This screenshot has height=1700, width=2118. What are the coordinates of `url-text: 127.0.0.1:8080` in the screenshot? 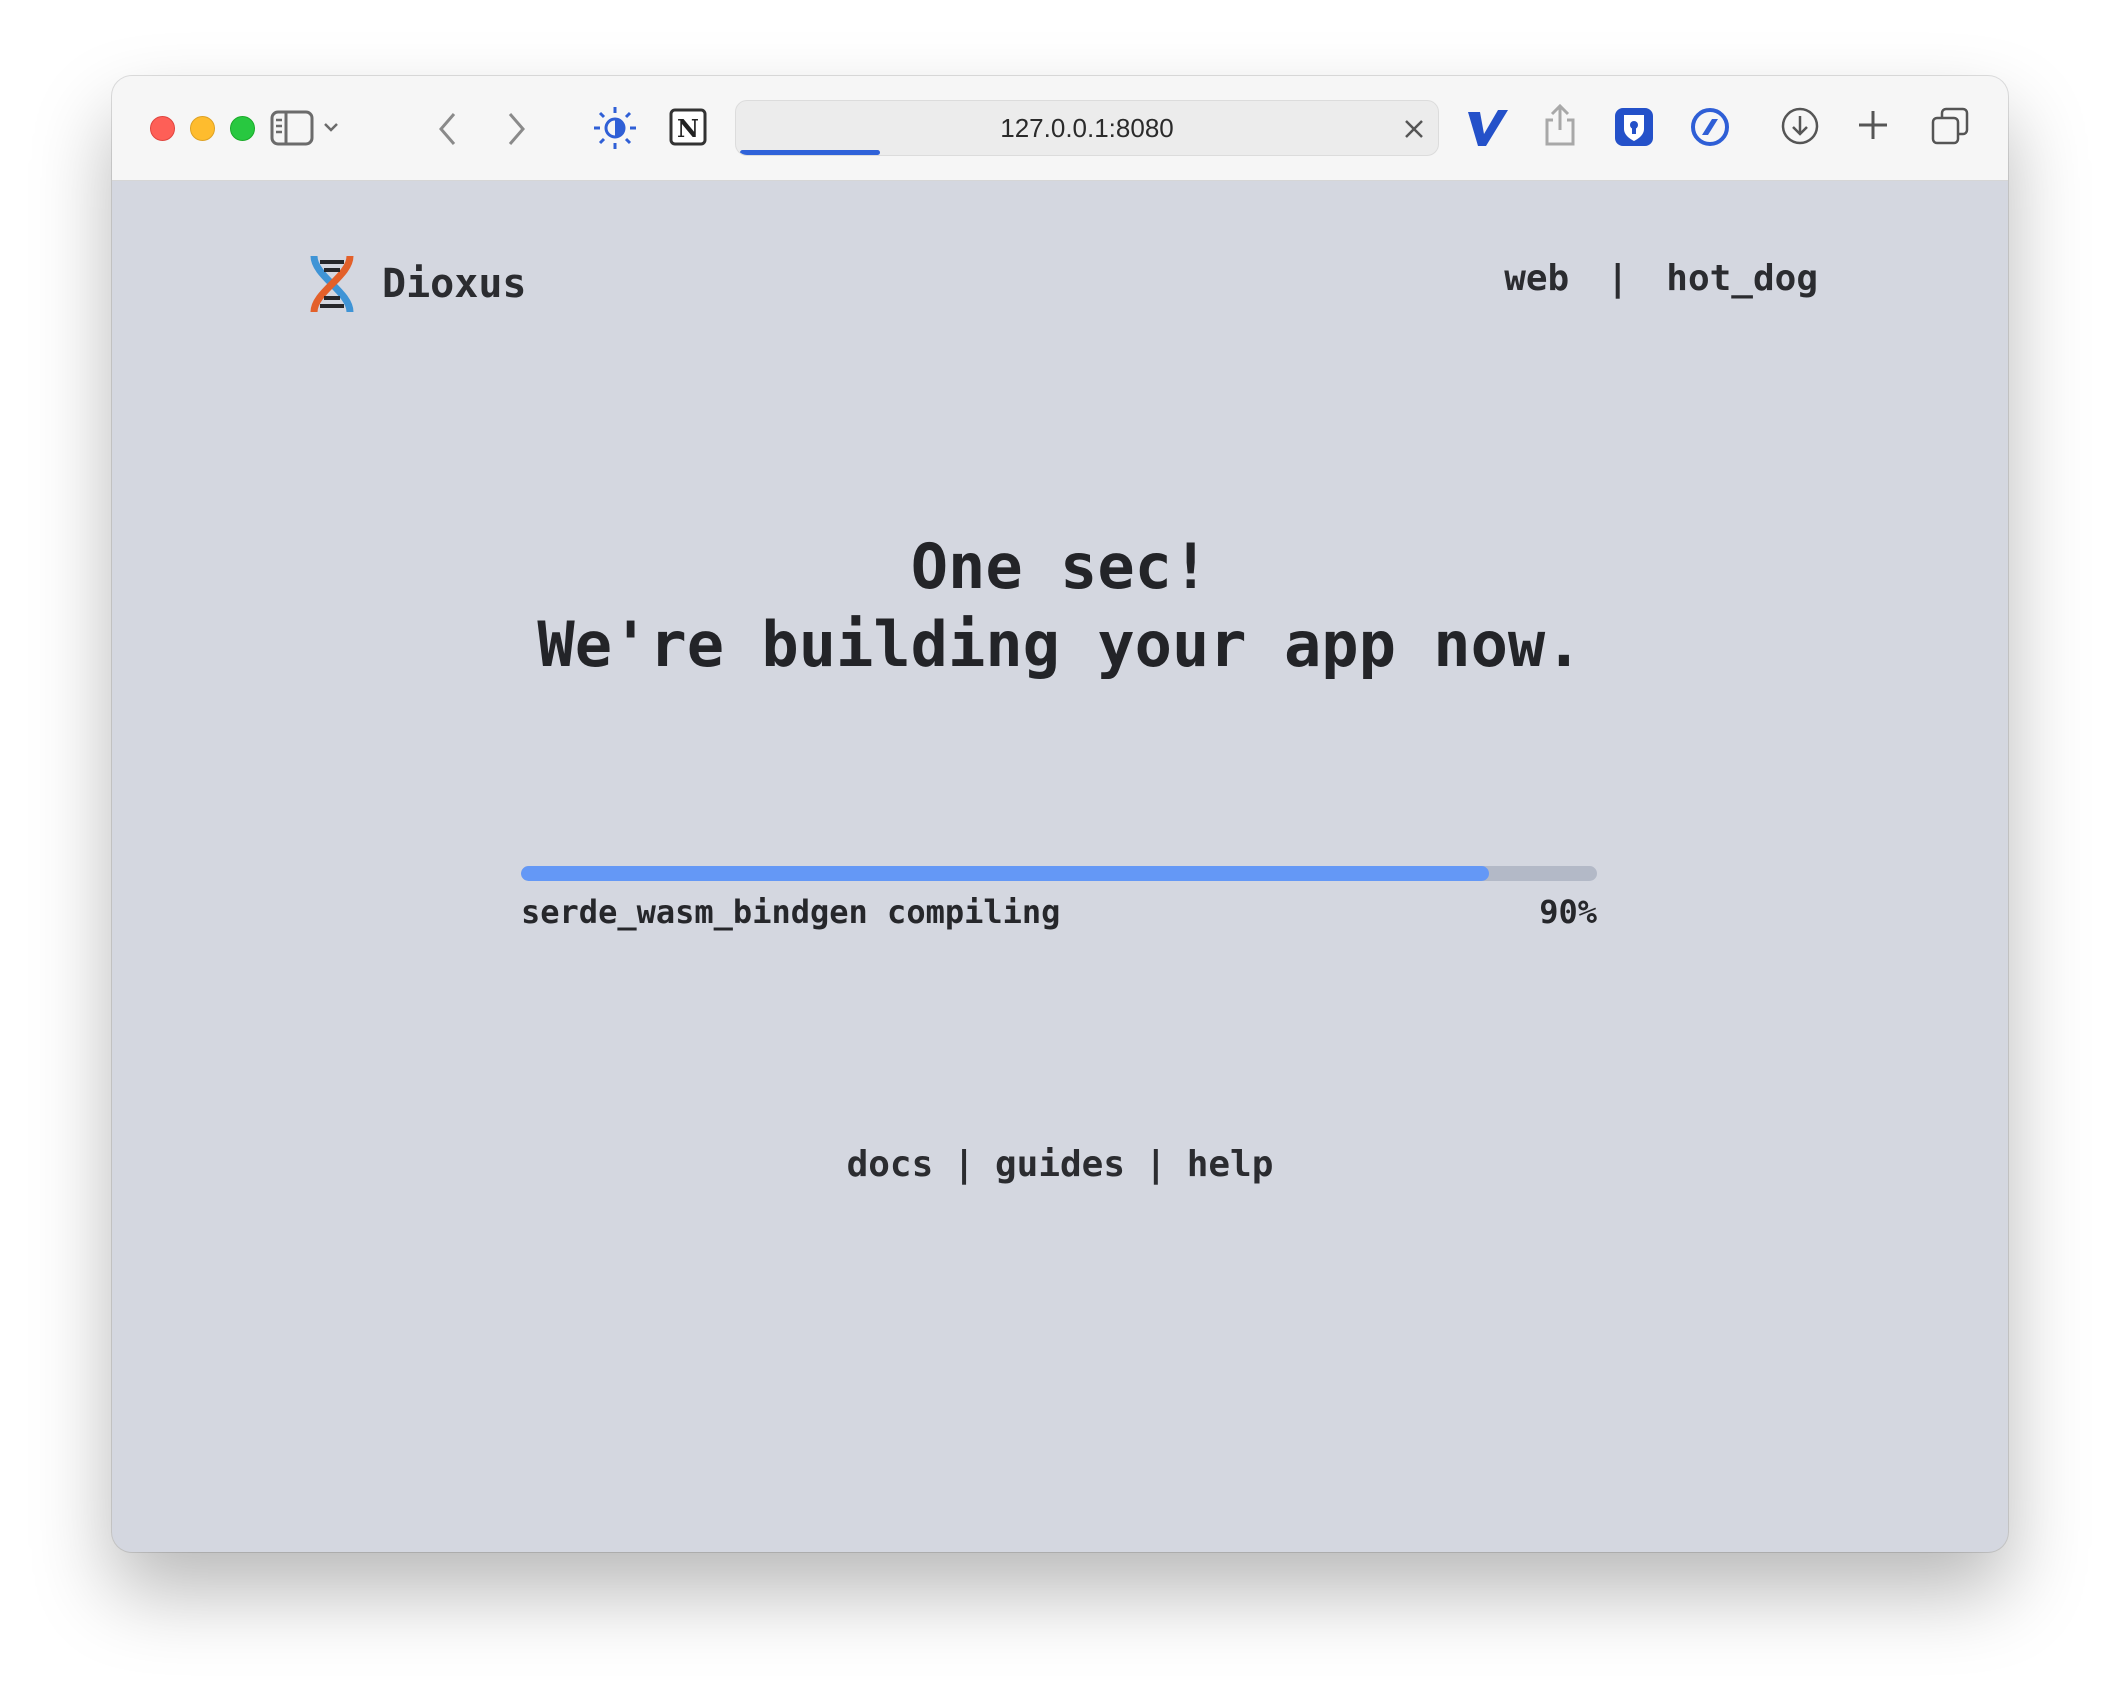 It's located at (1087, 127).